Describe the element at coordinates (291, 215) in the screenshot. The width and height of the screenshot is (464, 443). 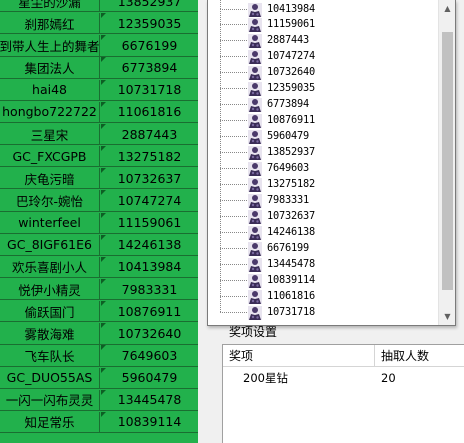
I see `list-item-label: 10732637` at that location.